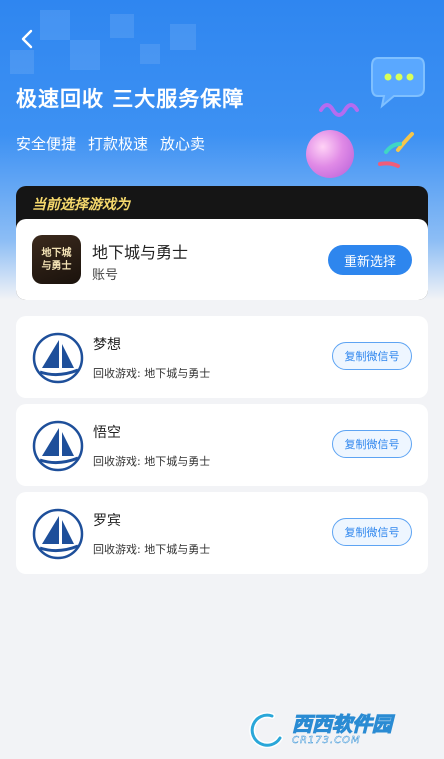 This screenshot has width=444, height=759. Describe the element at coordinates (81, 205) in the screenshot. I see `selected-game-panel-title: 当前选择游戏为` at that location.